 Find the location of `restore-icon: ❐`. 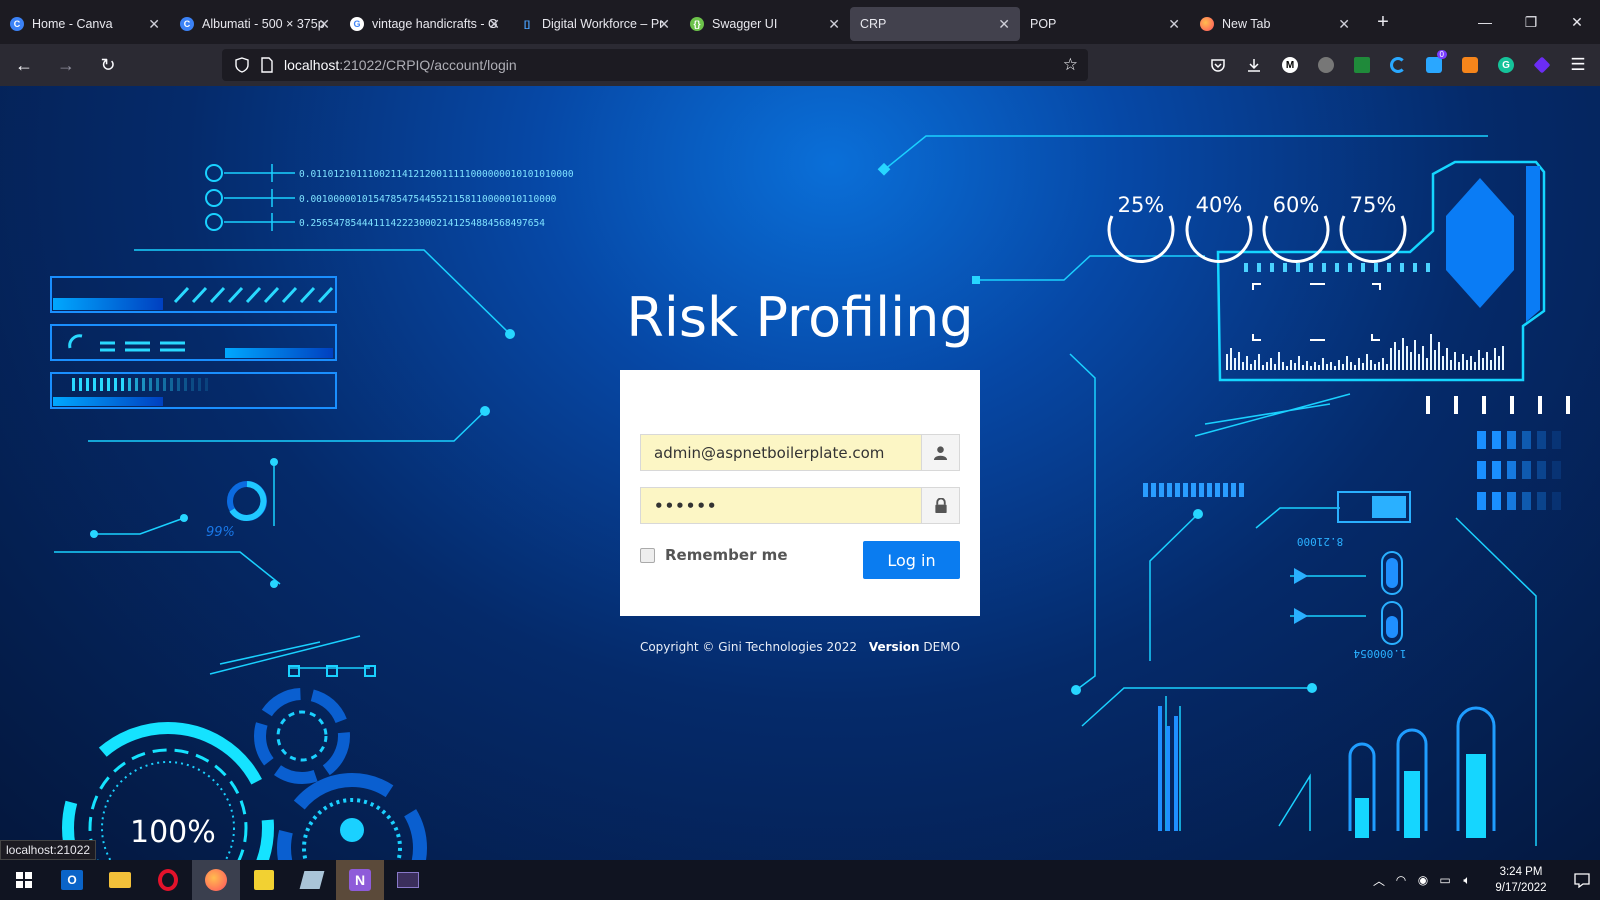

restore-icon: ❐ is located at coordinates (1531, 22).